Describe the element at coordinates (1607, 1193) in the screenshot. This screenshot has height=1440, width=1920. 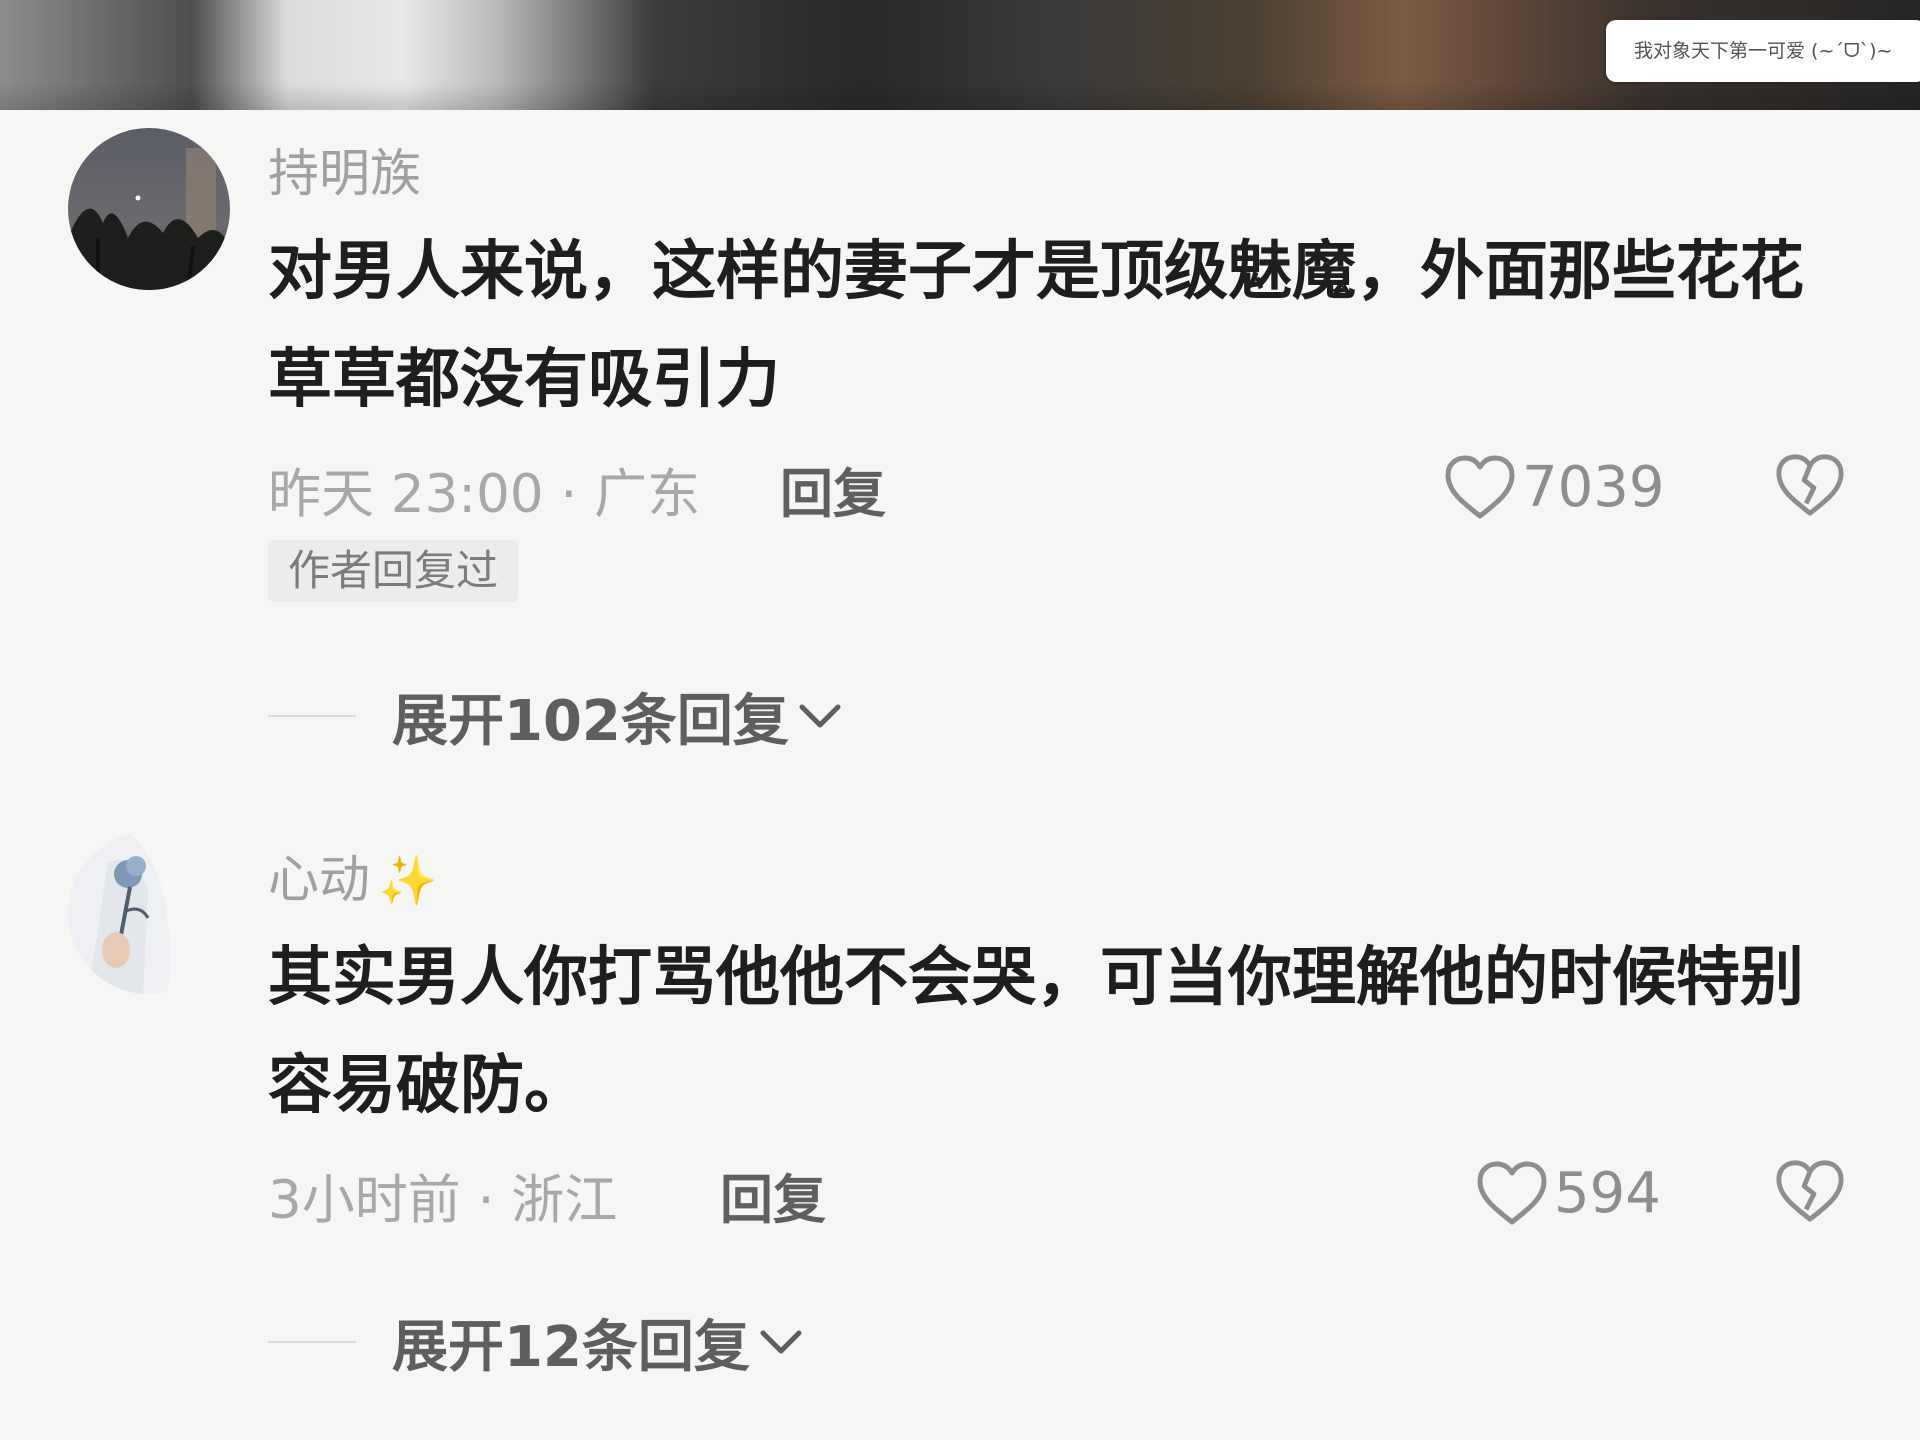
I see `like-count: 594` at that location.